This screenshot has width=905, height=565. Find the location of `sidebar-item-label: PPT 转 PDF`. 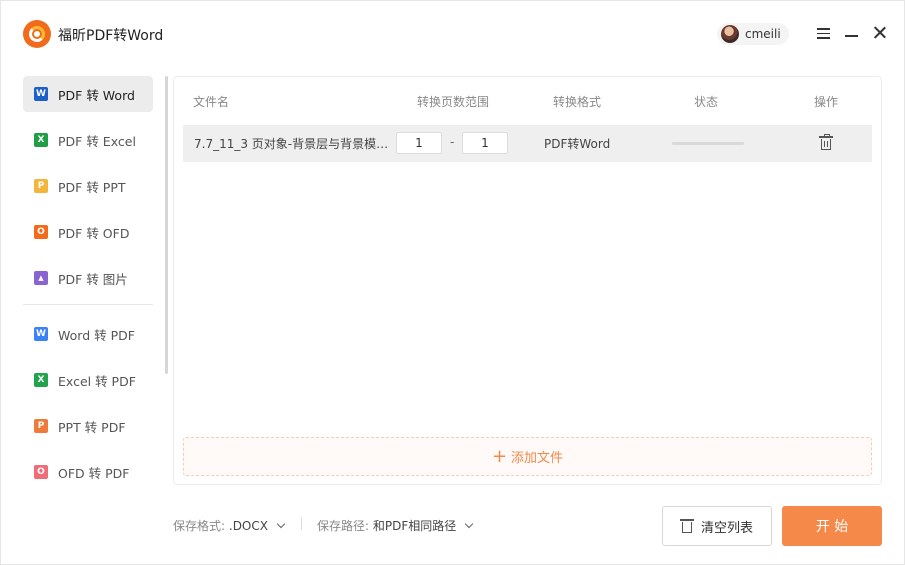

sidebar-item-label: PPT 转 PDF is located at coordinates (92, 427).